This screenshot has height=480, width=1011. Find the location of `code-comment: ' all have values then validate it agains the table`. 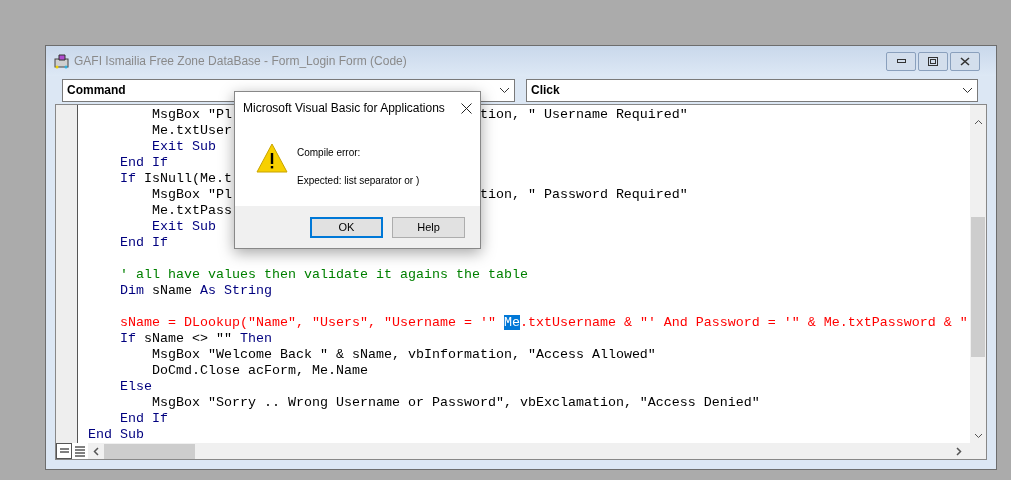

code-comment: ' all have values then validate it agains the table is located at coordinates (323, 274).